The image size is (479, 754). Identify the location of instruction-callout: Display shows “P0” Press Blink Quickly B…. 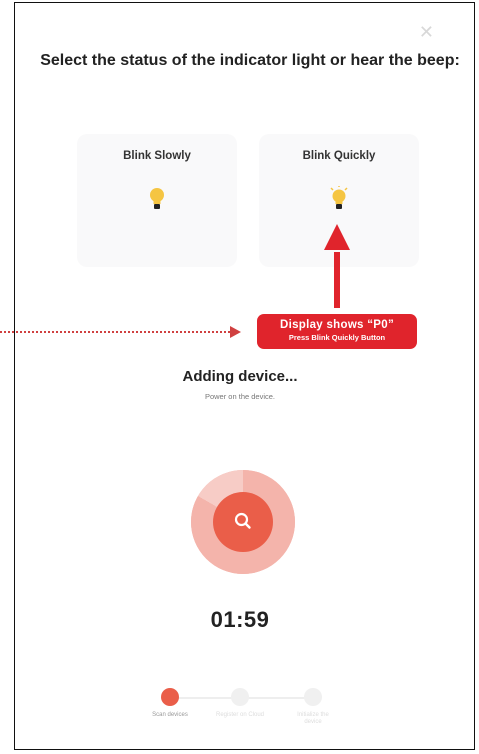
(337, 331).